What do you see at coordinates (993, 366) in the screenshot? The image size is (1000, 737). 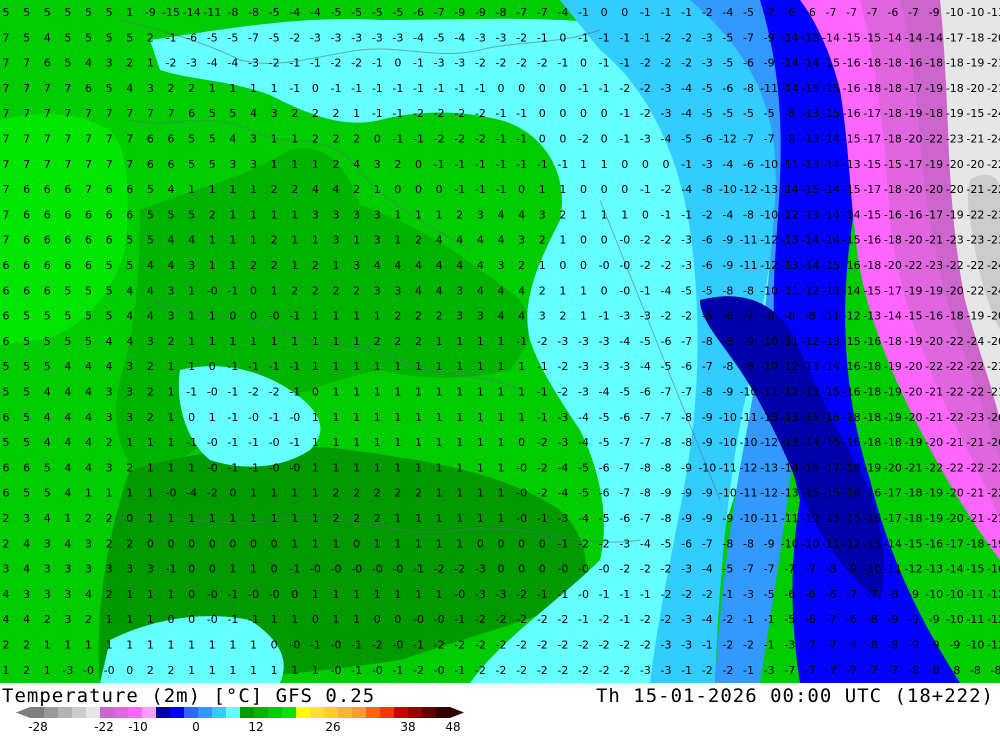 I see `temperature-value: -23` at bounding box center [993, 366].